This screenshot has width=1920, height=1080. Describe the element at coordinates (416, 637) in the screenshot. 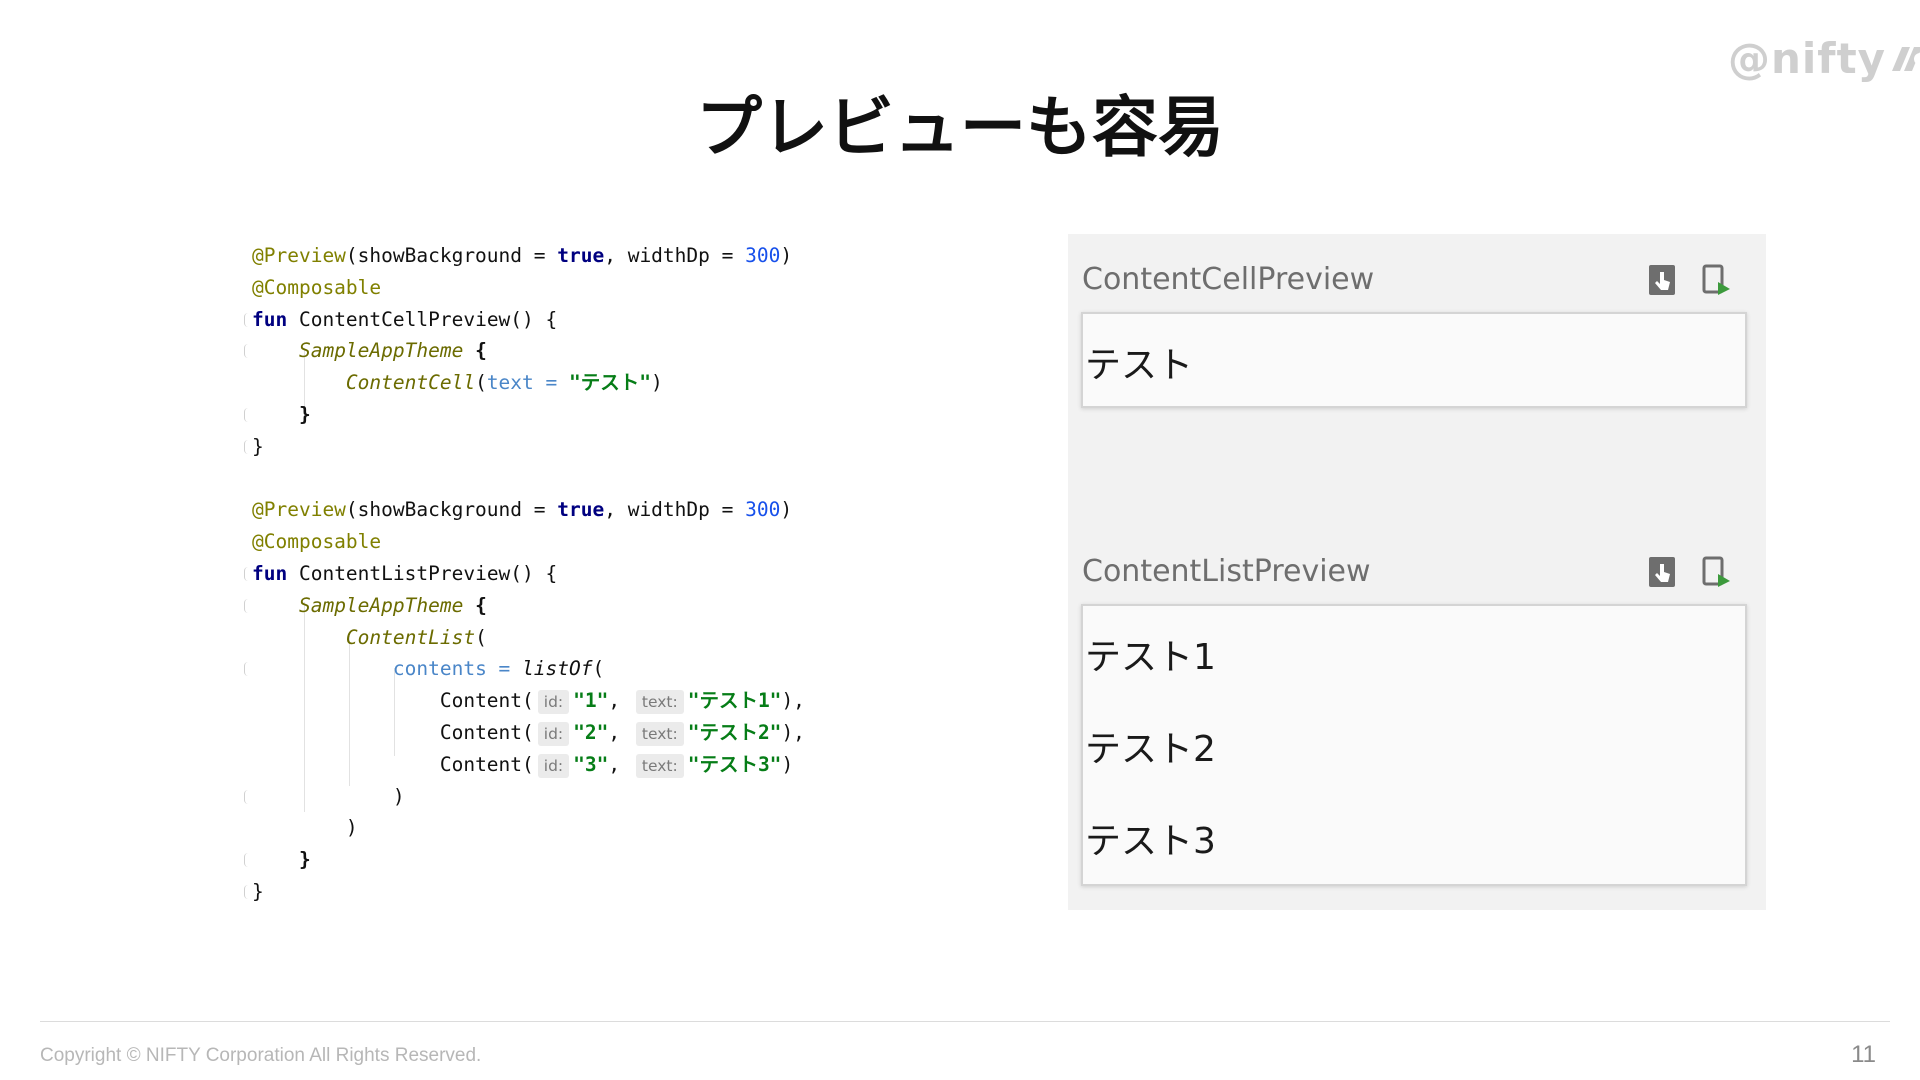

I see `code-line: ContentList(` at that location.